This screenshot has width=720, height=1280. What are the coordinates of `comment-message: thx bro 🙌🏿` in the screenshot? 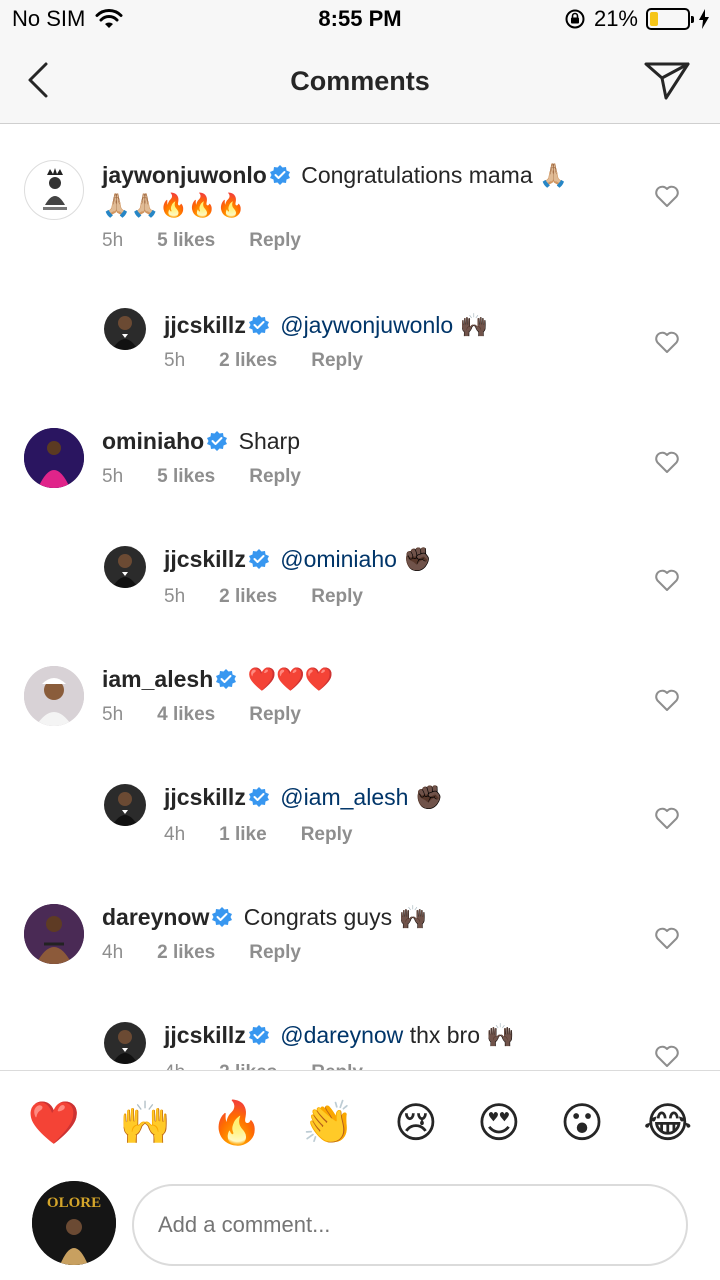 It's located at (462, 1035).